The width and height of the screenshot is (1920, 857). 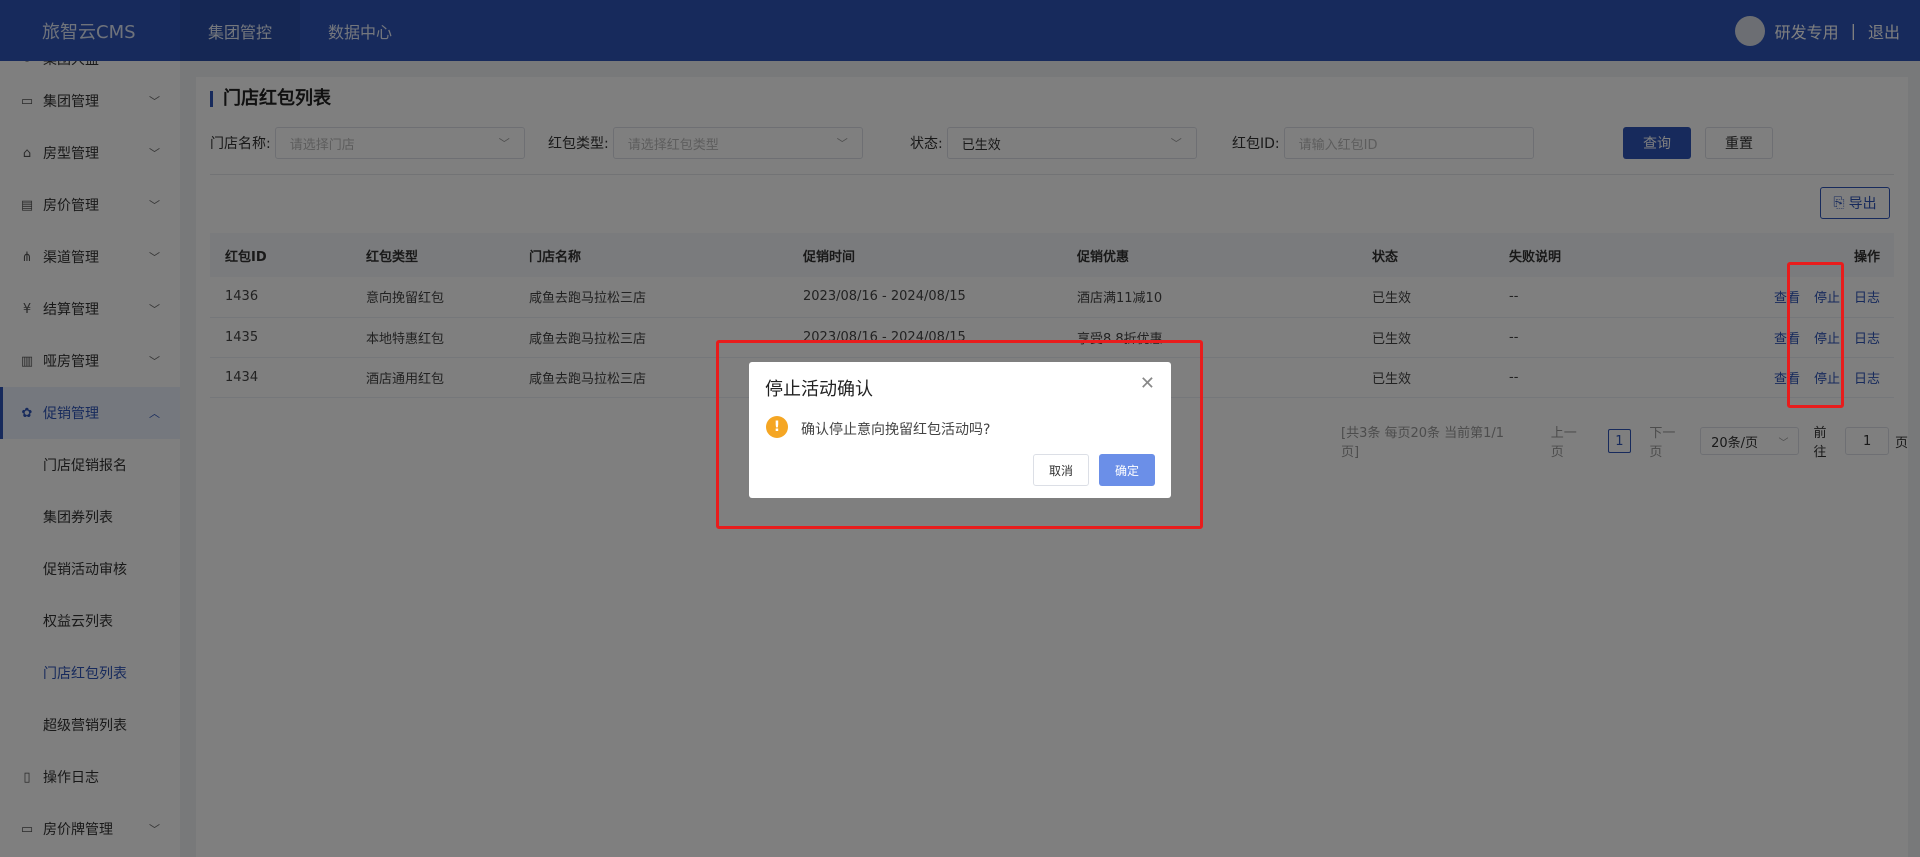 I want to click on highlight-box-stop-links, so click(x=1815, y=335).